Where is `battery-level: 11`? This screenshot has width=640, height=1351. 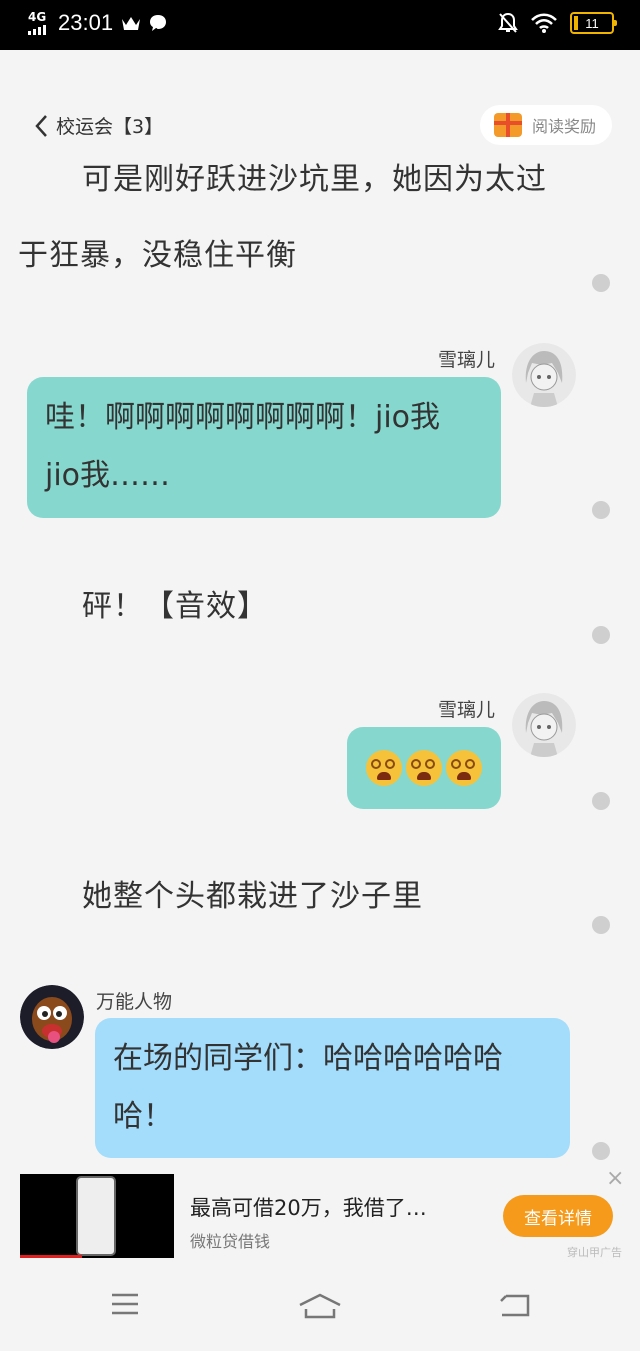
battery-level: 11 is located at coordinates (592, 23).